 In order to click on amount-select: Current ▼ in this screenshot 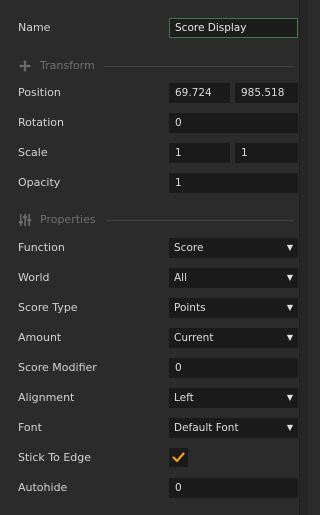, I will do `click(233, 338)`.